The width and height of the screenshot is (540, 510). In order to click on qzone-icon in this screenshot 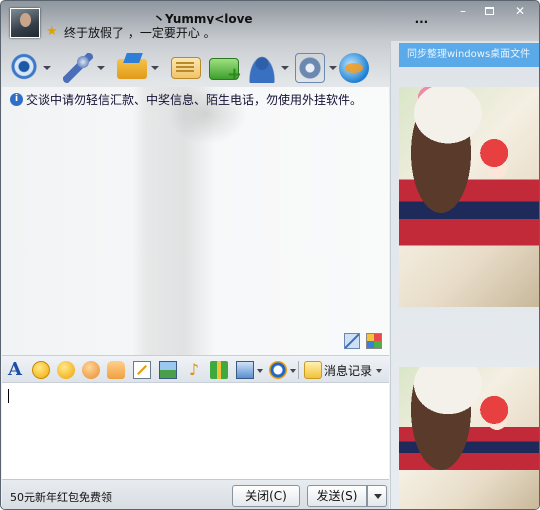, I will do `click(354, 68)`.